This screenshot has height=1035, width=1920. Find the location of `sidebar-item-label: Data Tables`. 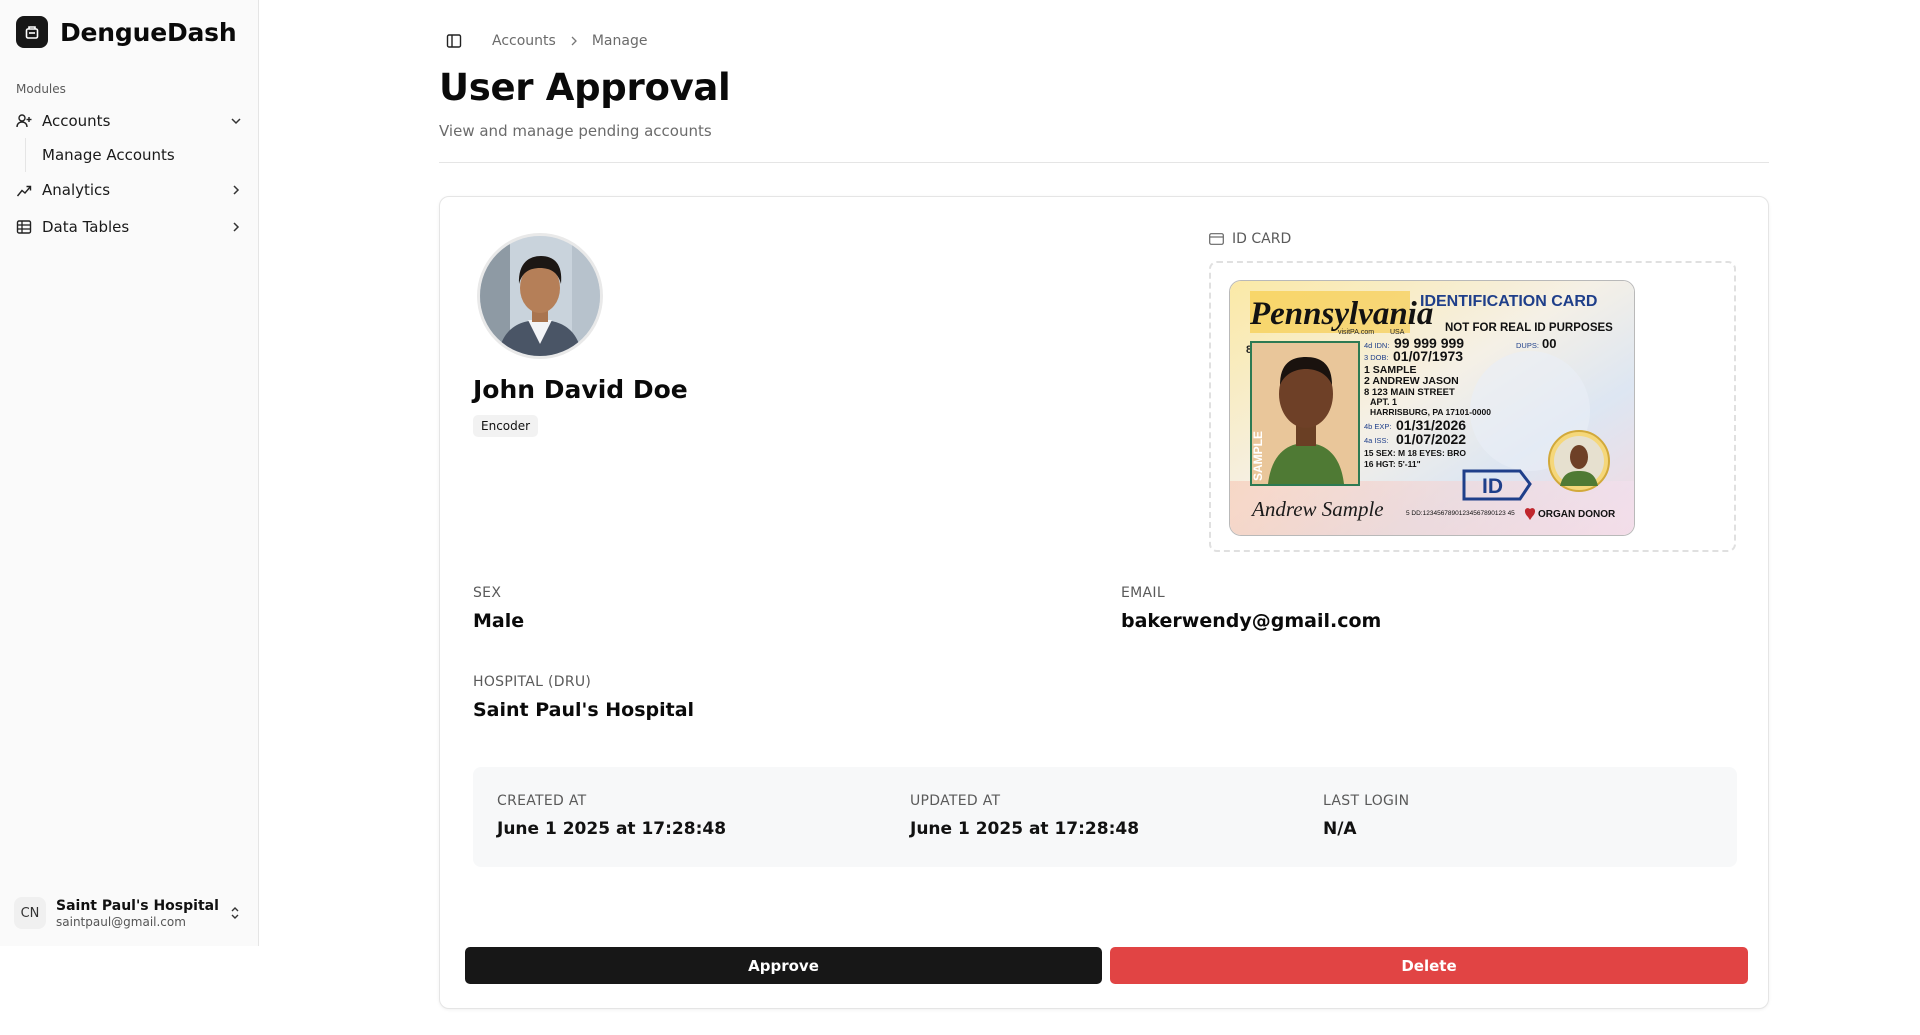

sidebar-item-label: Data Tables is located at coordinates (86, 227).